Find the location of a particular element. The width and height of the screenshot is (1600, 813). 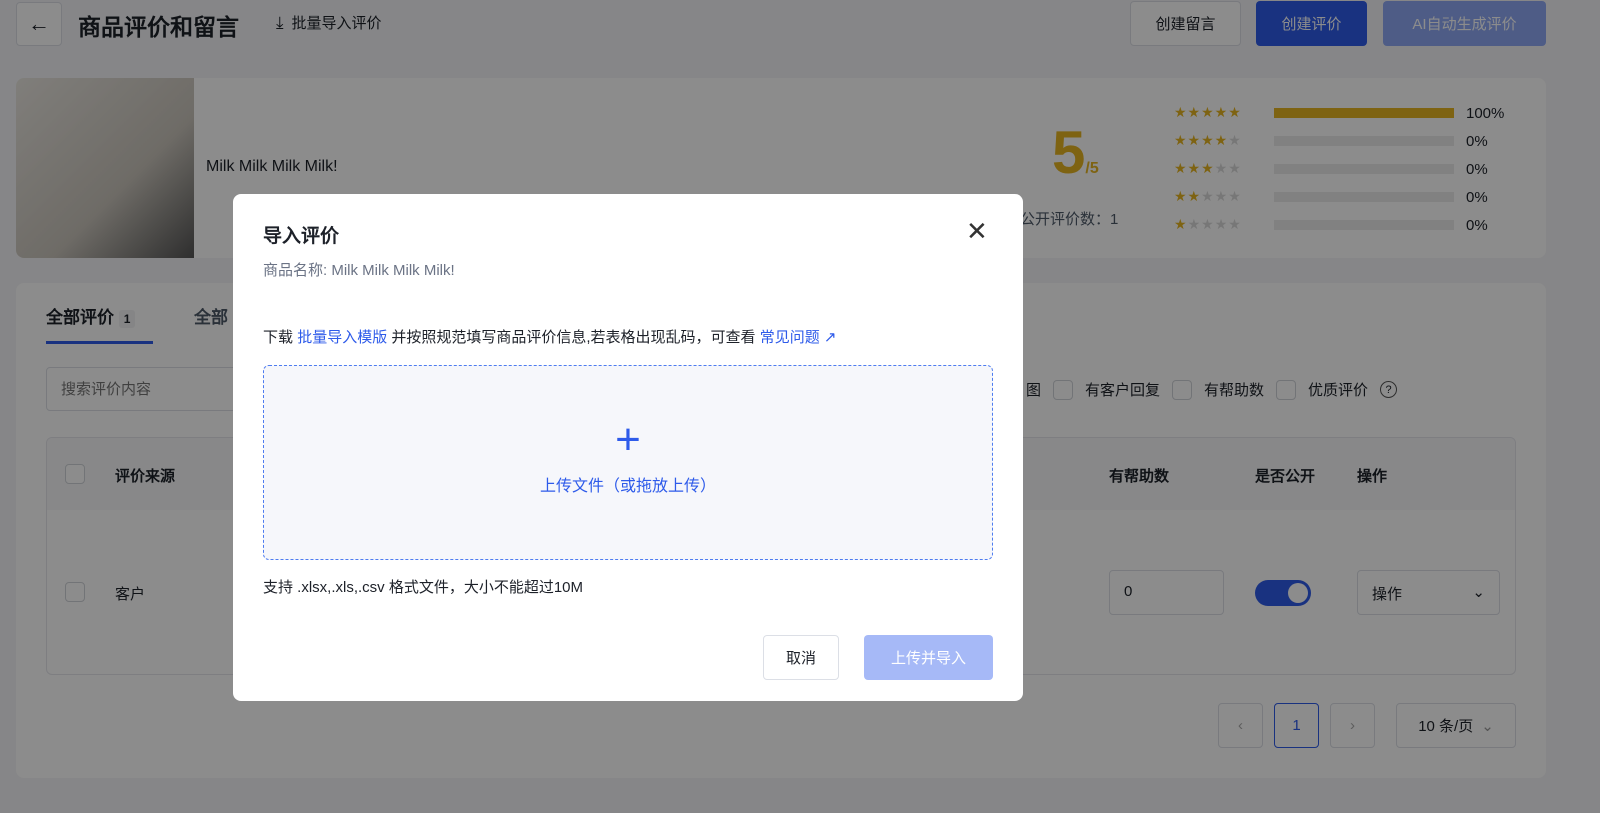

upload-import-button: 上传并导入 is located at coordinates (928, 657).